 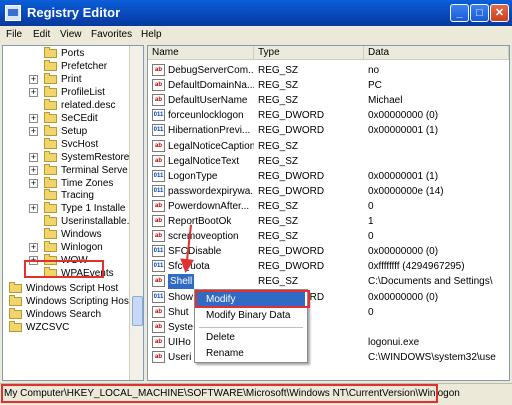 I want to click on annotation-arrow, so click(x=187, y=248).